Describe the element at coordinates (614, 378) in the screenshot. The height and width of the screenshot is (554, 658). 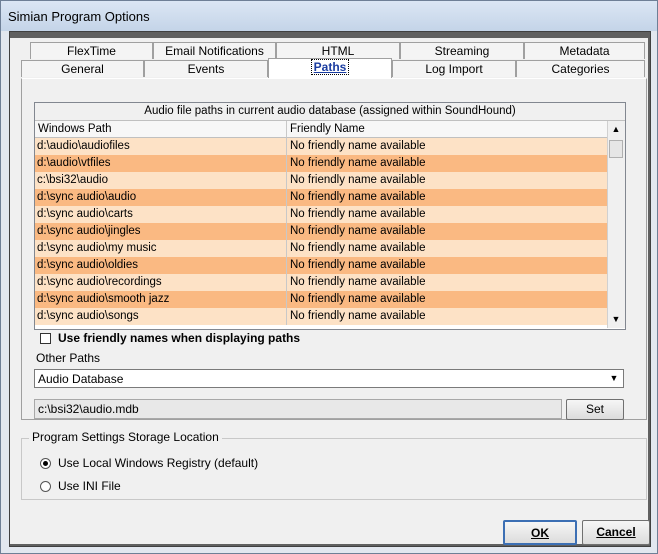
I see `chevron-down-icon: ▼` at that location.